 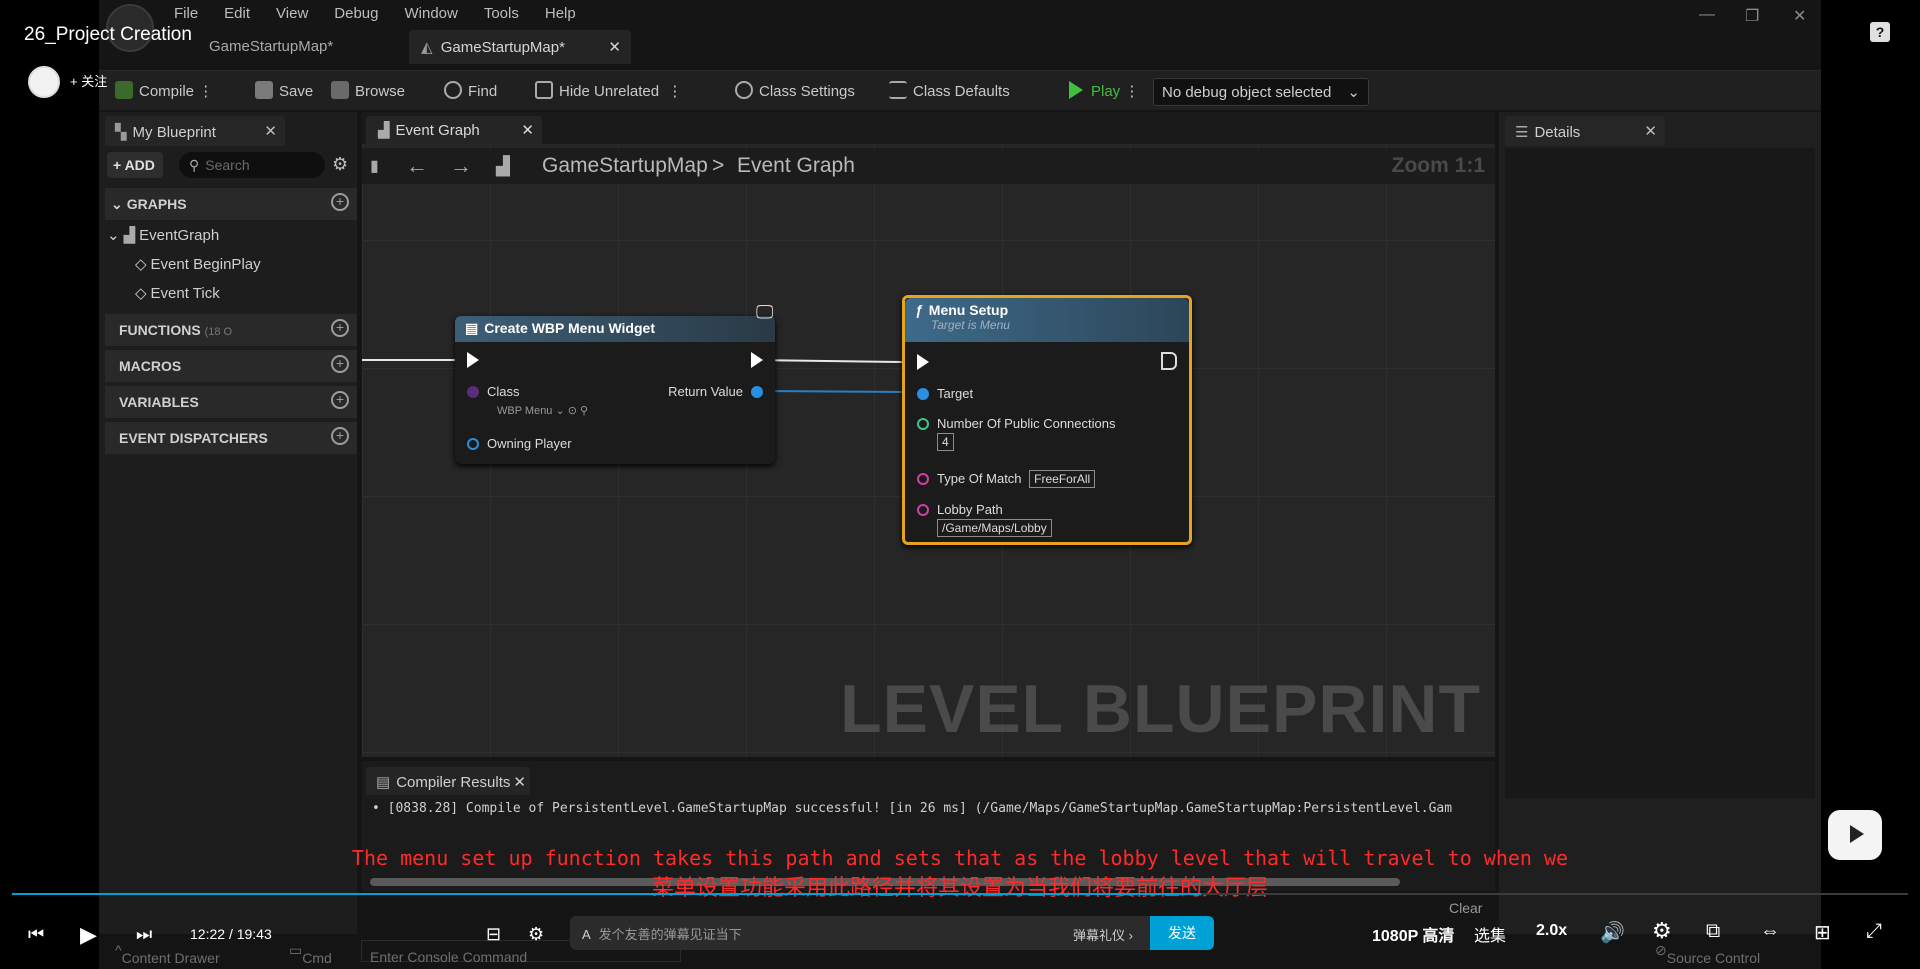 I want to click on menu-debug: Debug, so click(x=356, y=13).